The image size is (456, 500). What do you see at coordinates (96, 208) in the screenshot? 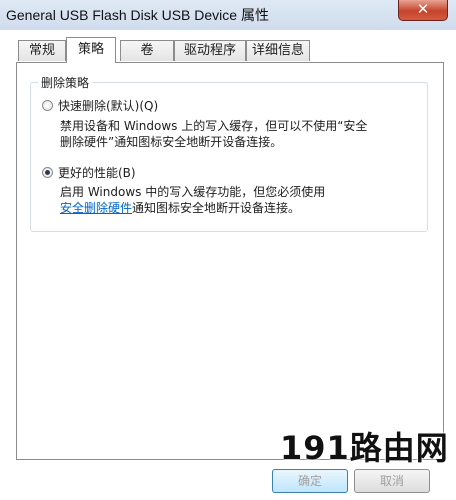
I see `safely-remove-hardware-link: 安全删除硬件` at bounding box center [96, 208].